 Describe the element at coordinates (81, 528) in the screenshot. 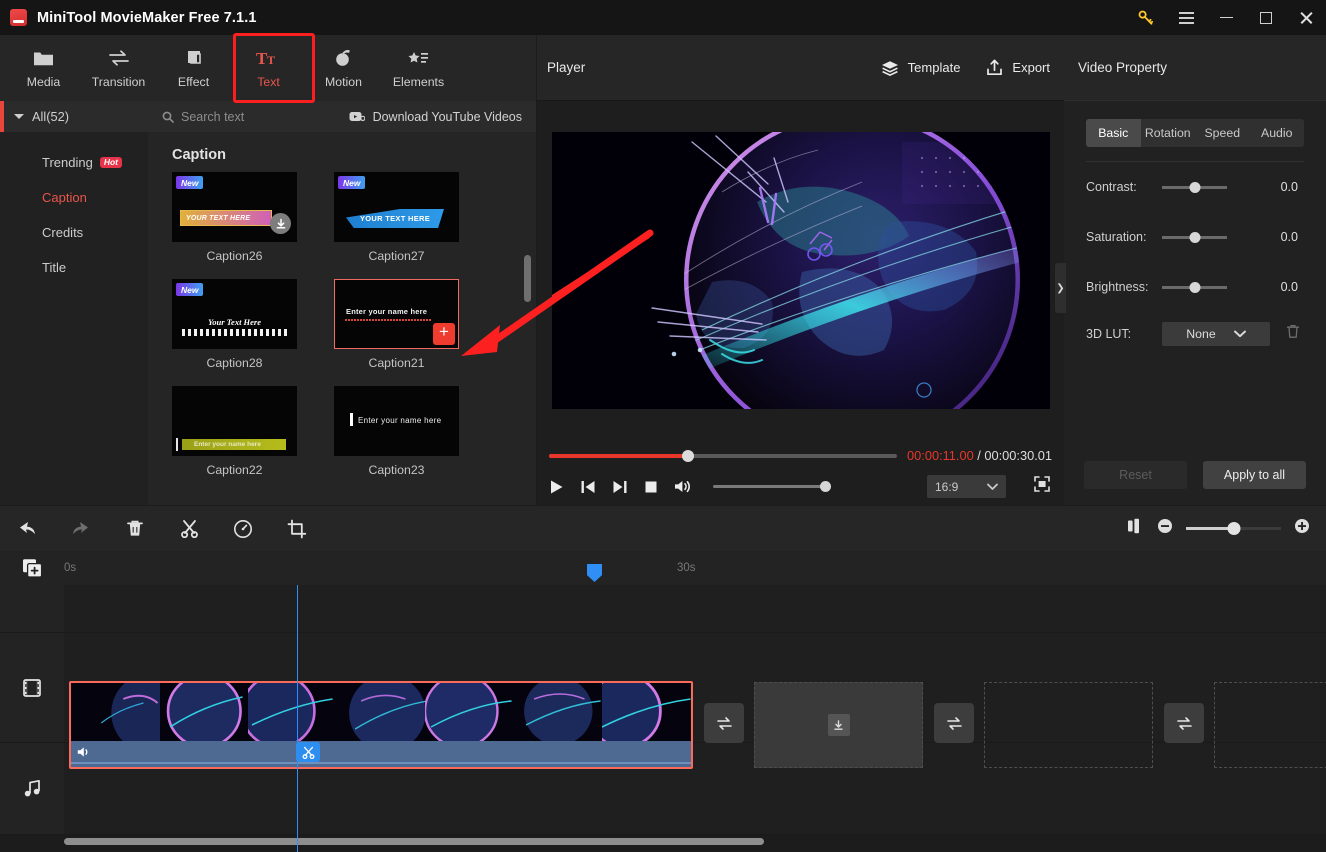

I see `redo-icon` at that location.